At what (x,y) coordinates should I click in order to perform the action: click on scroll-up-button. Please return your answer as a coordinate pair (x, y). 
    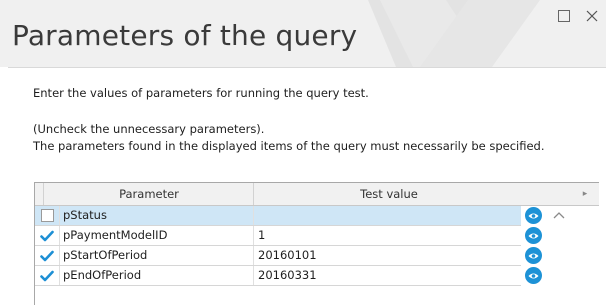
    Looking at the image, I should click on (559, 215).